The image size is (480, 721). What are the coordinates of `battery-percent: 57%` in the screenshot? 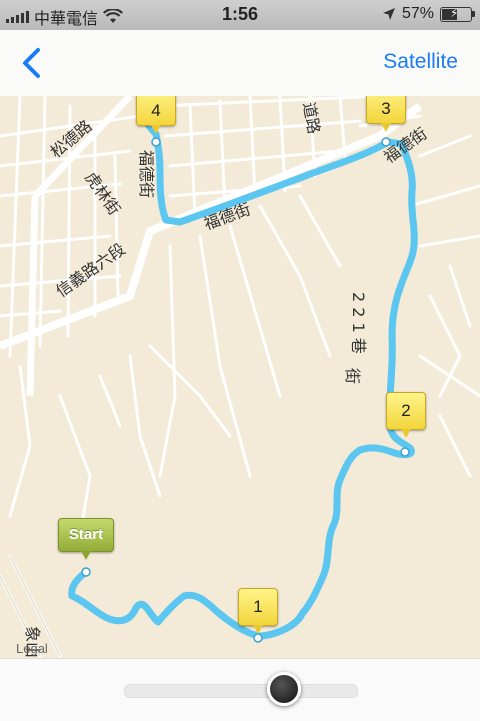 It's located at (417, 13).